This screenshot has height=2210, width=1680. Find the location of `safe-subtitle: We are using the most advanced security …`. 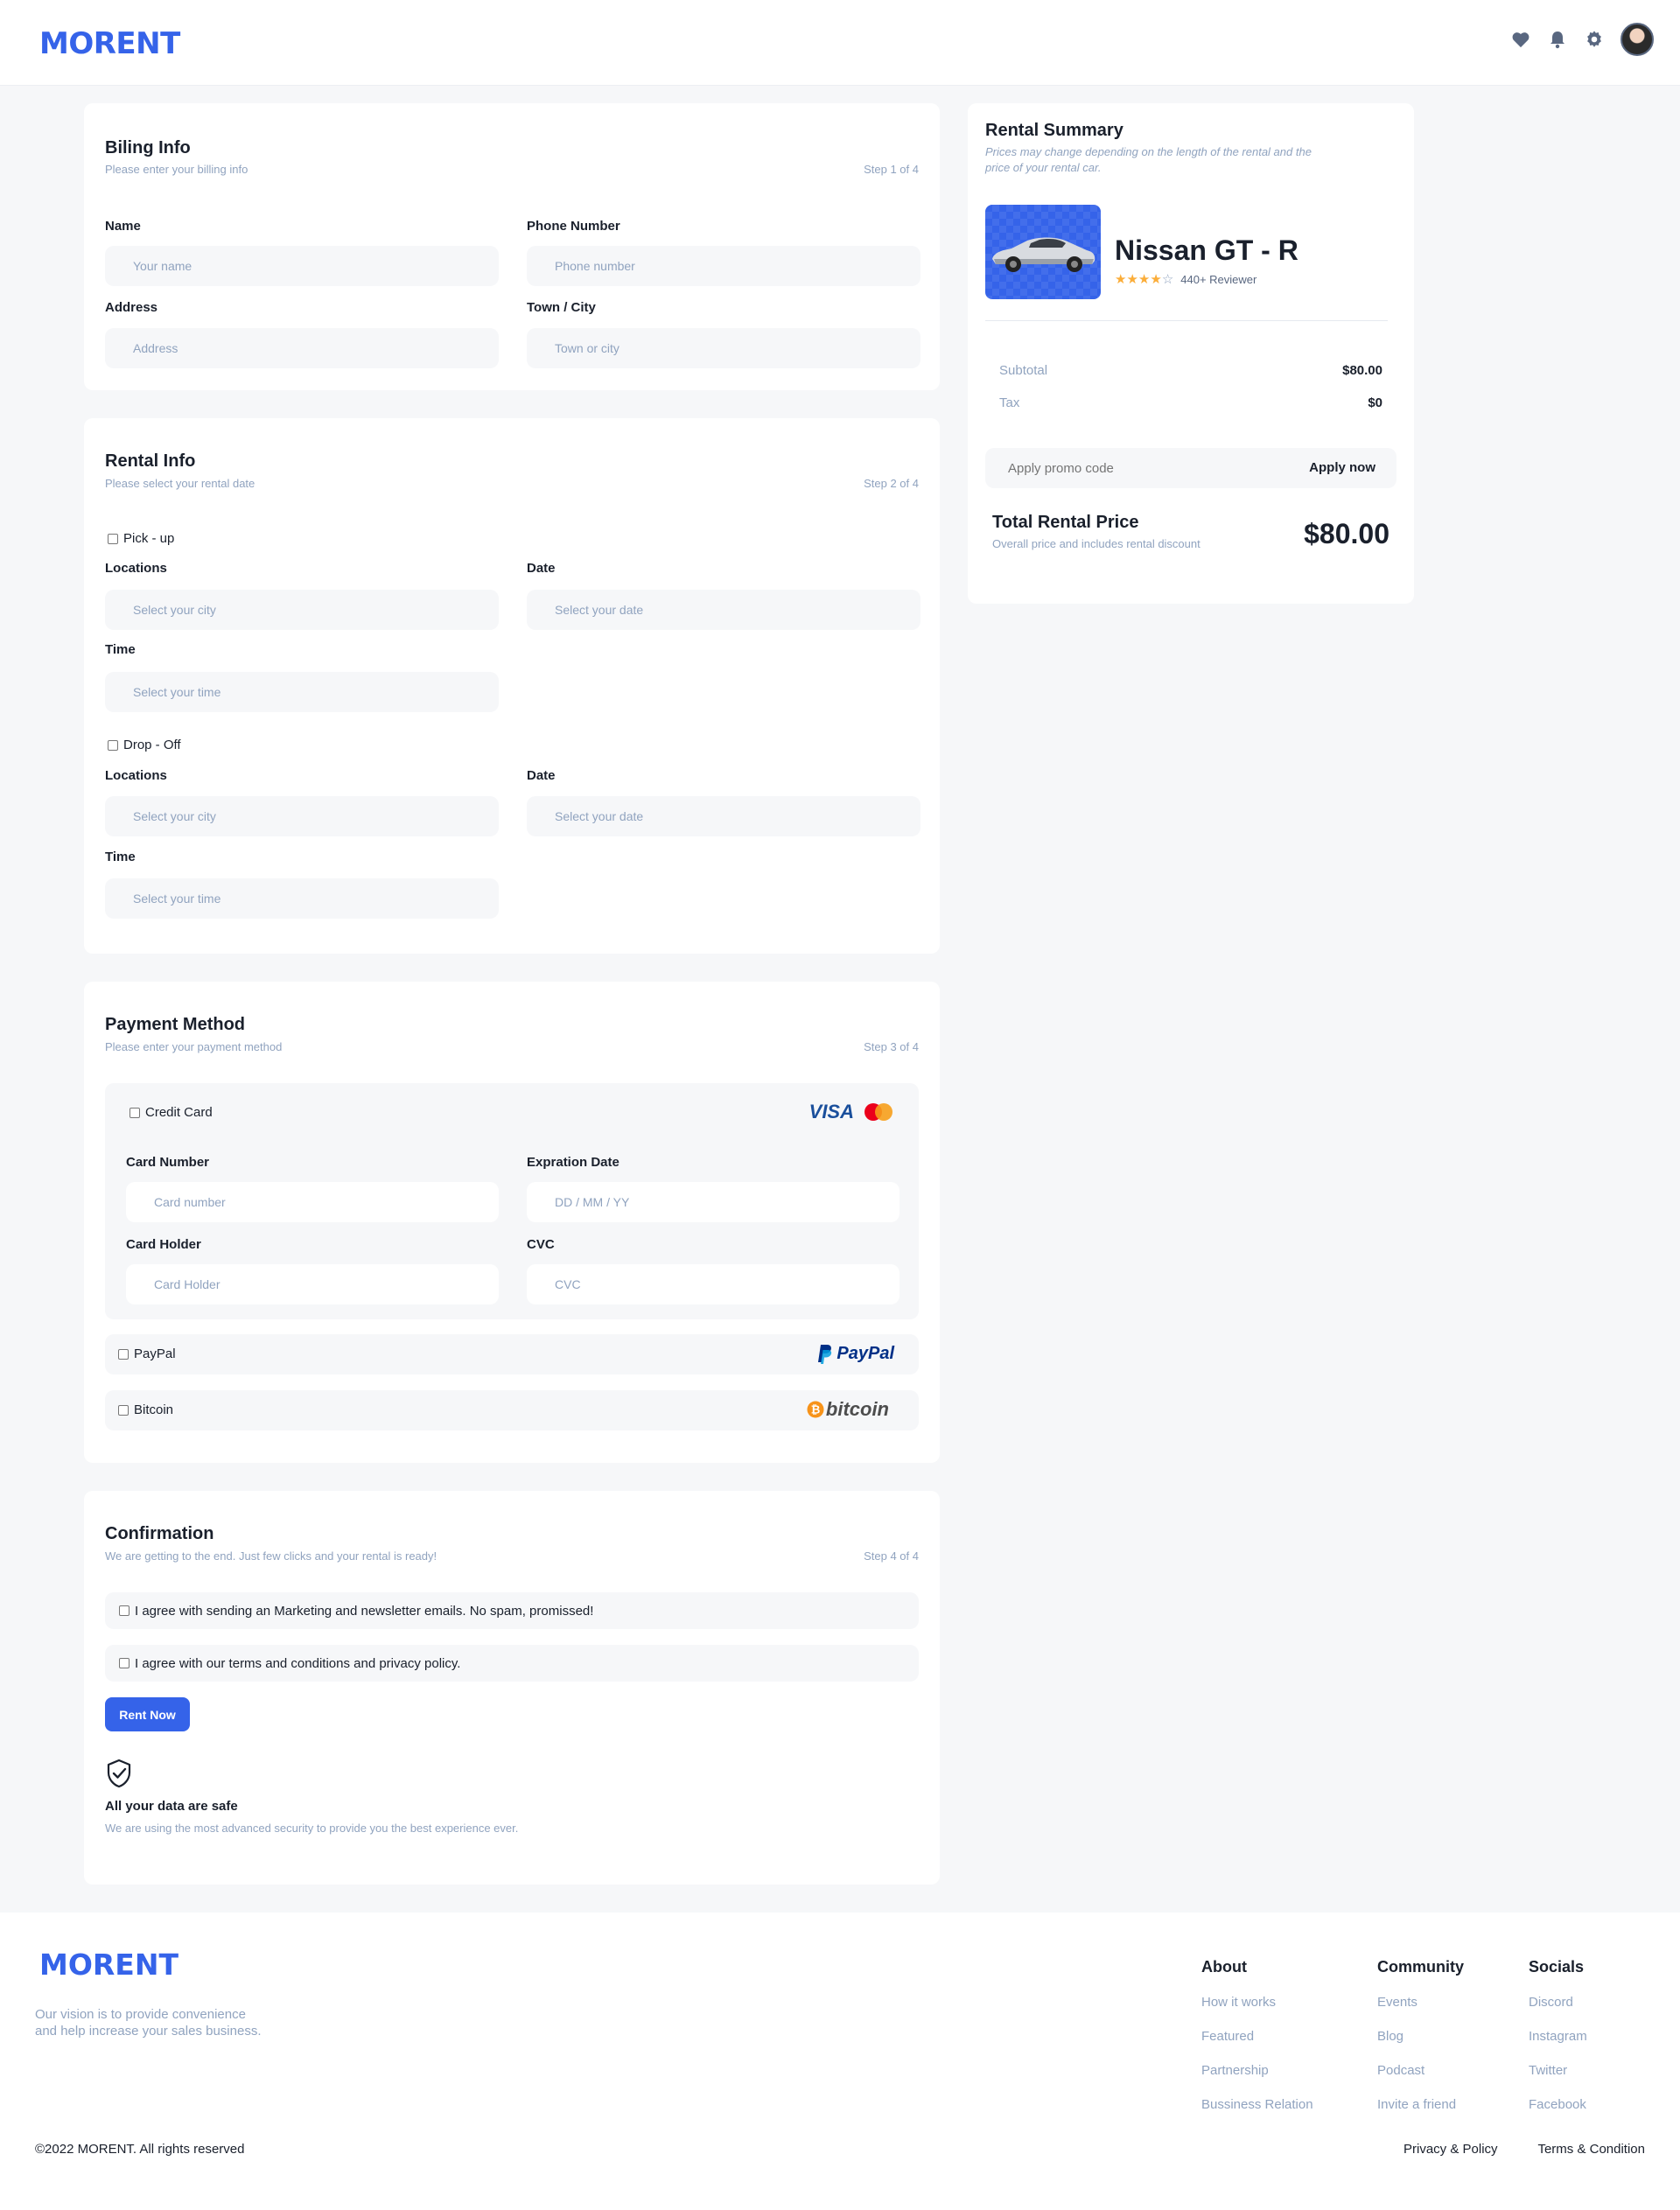

safe-subtitle: We are using the most advanced security … is located at coordinates (312, 1828).